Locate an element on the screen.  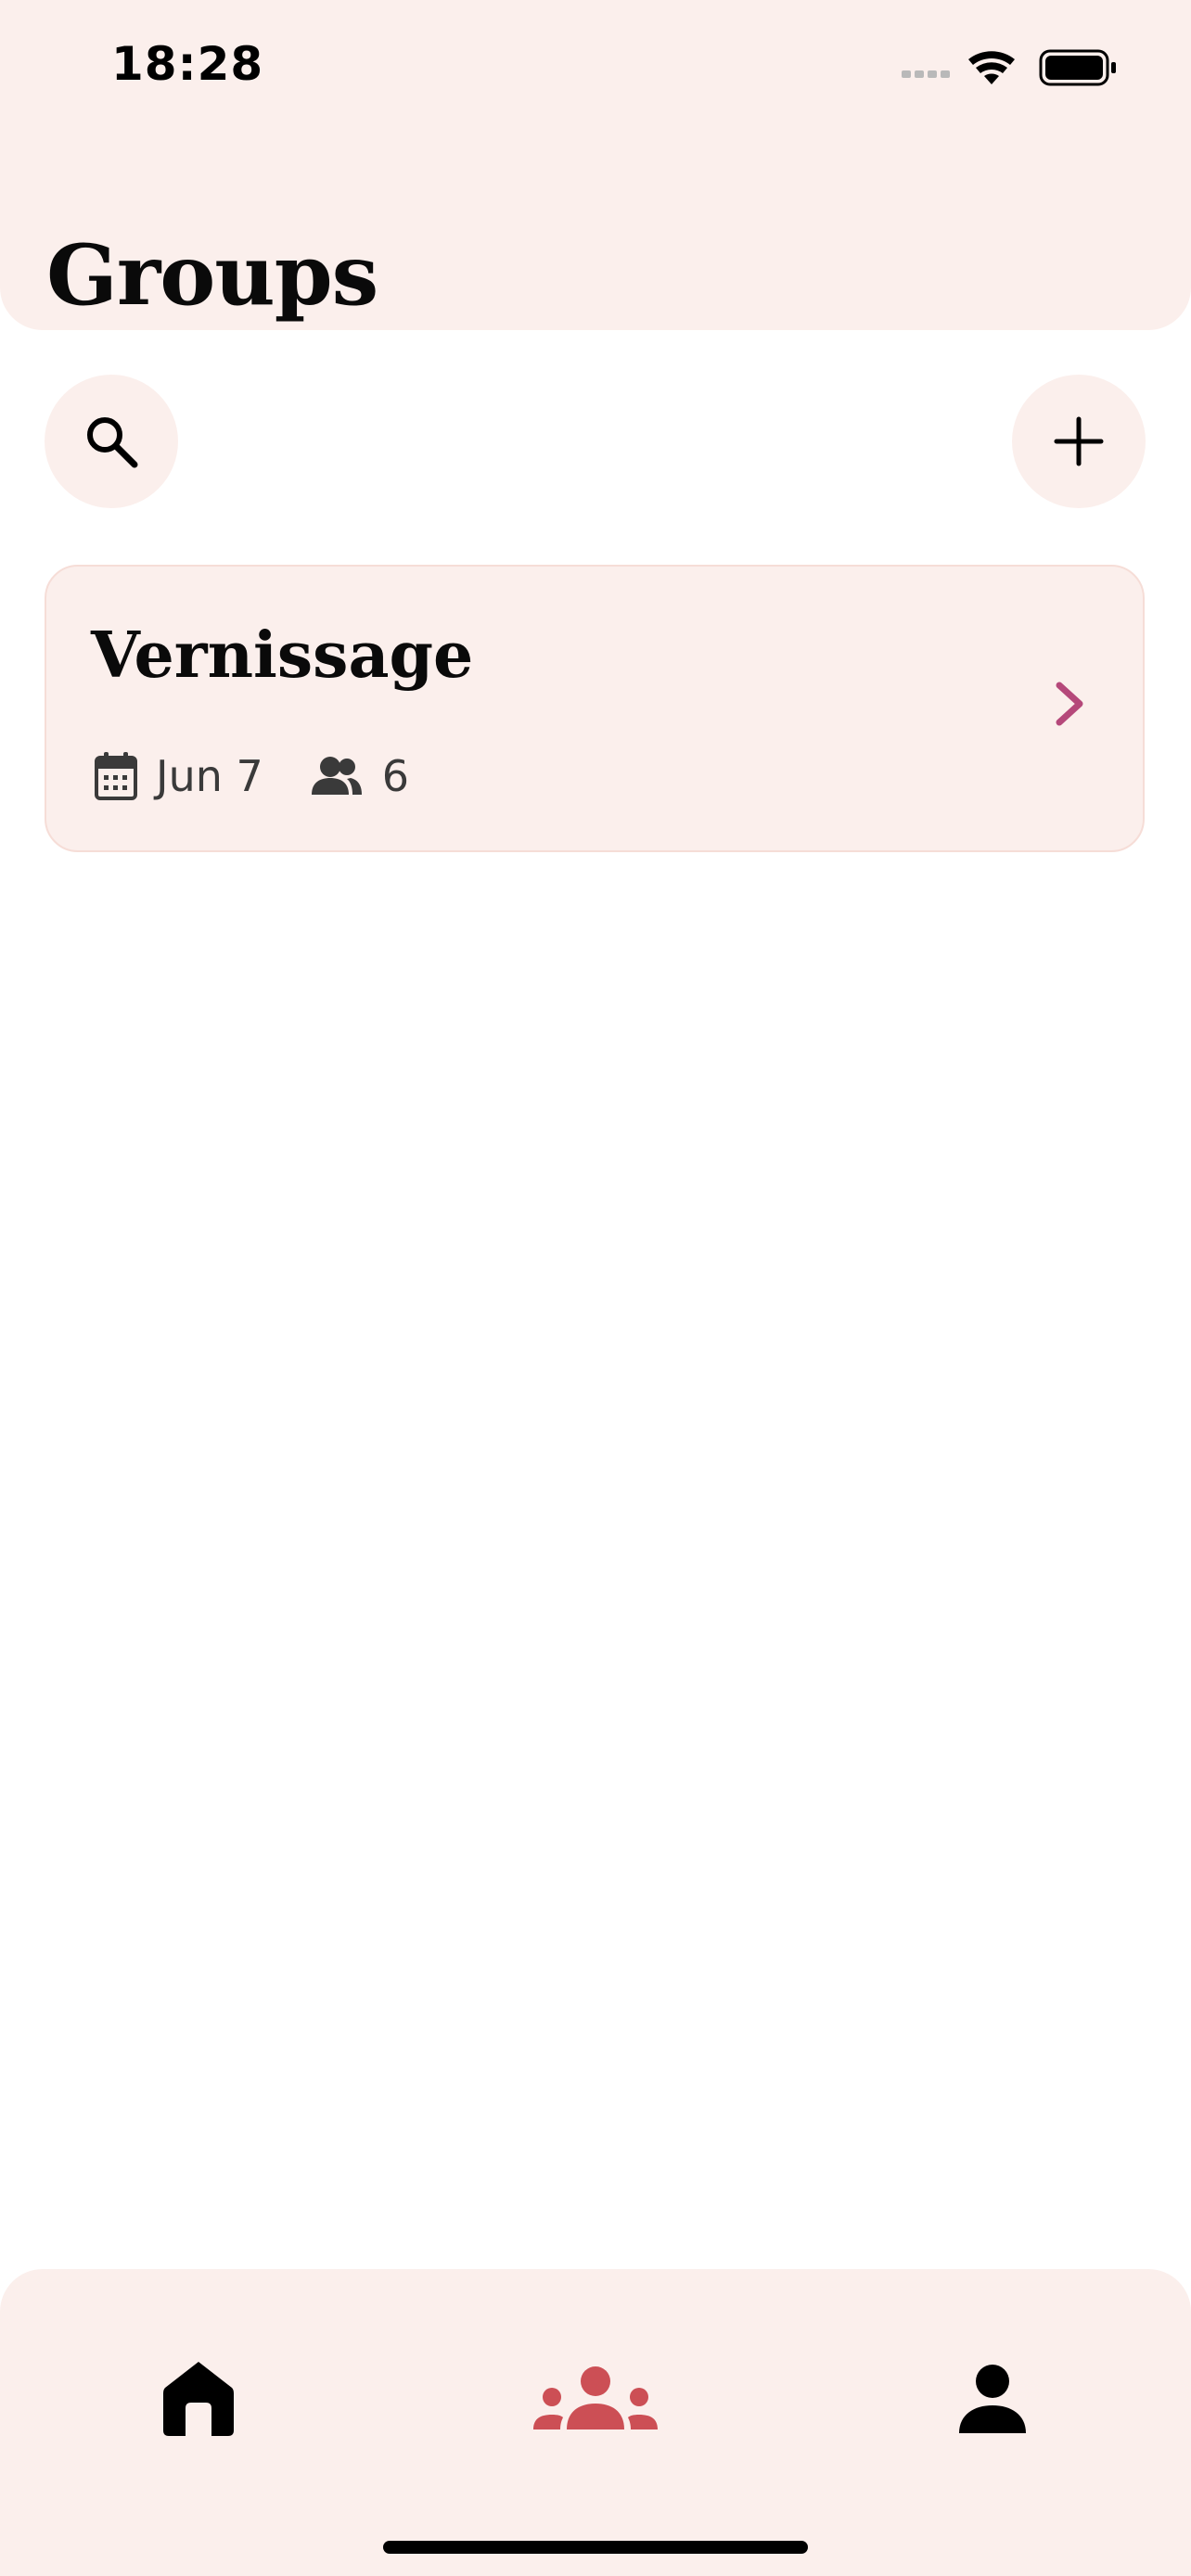
group-card: Vernissage Jun 7 6 is located at coordinates (595, 709).